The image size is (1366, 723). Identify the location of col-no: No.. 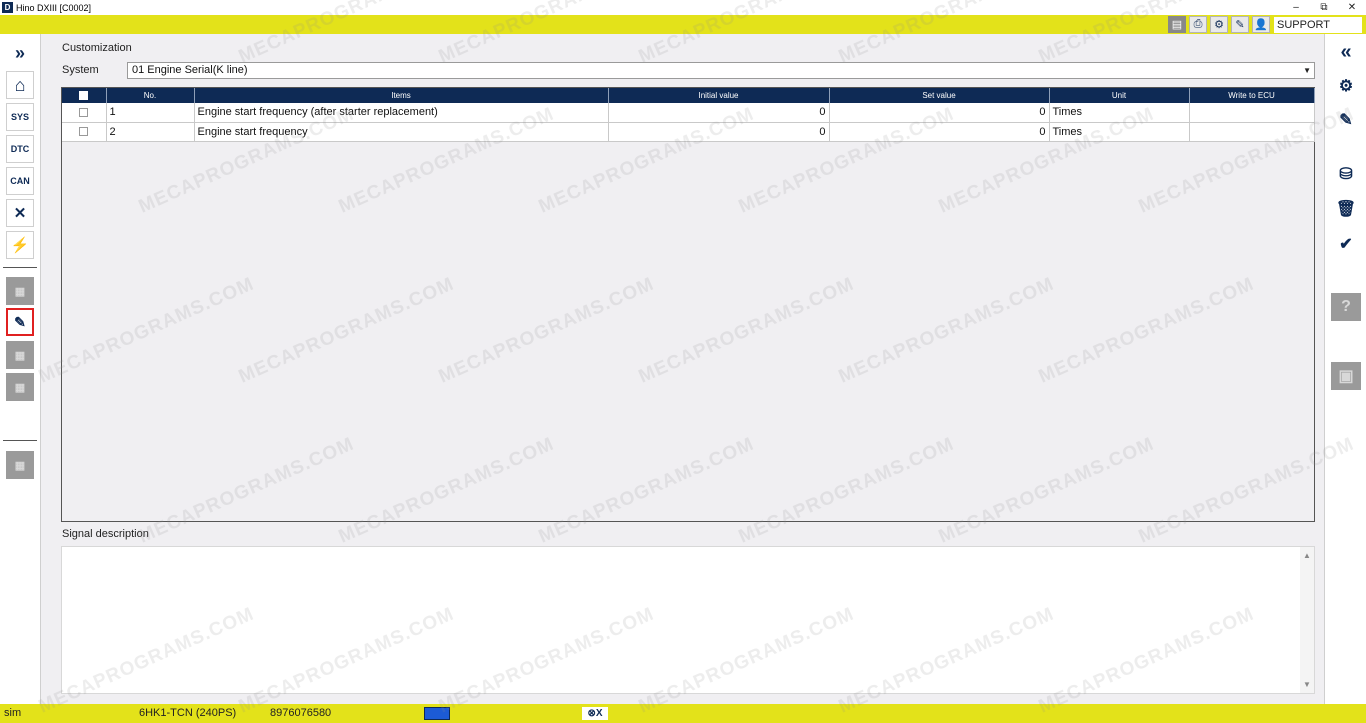
(150, 95).